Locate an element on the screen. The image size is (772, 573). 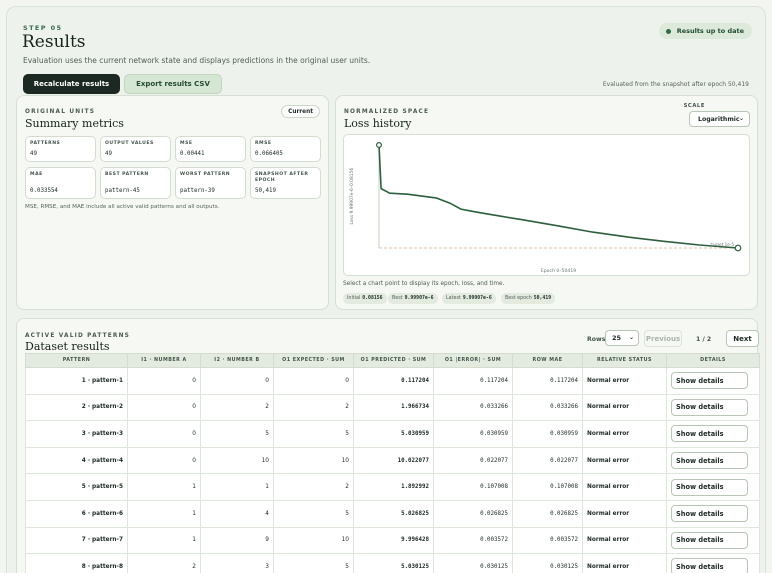
cell-predicted: 5.030959 is located at coordinates (393, 434).